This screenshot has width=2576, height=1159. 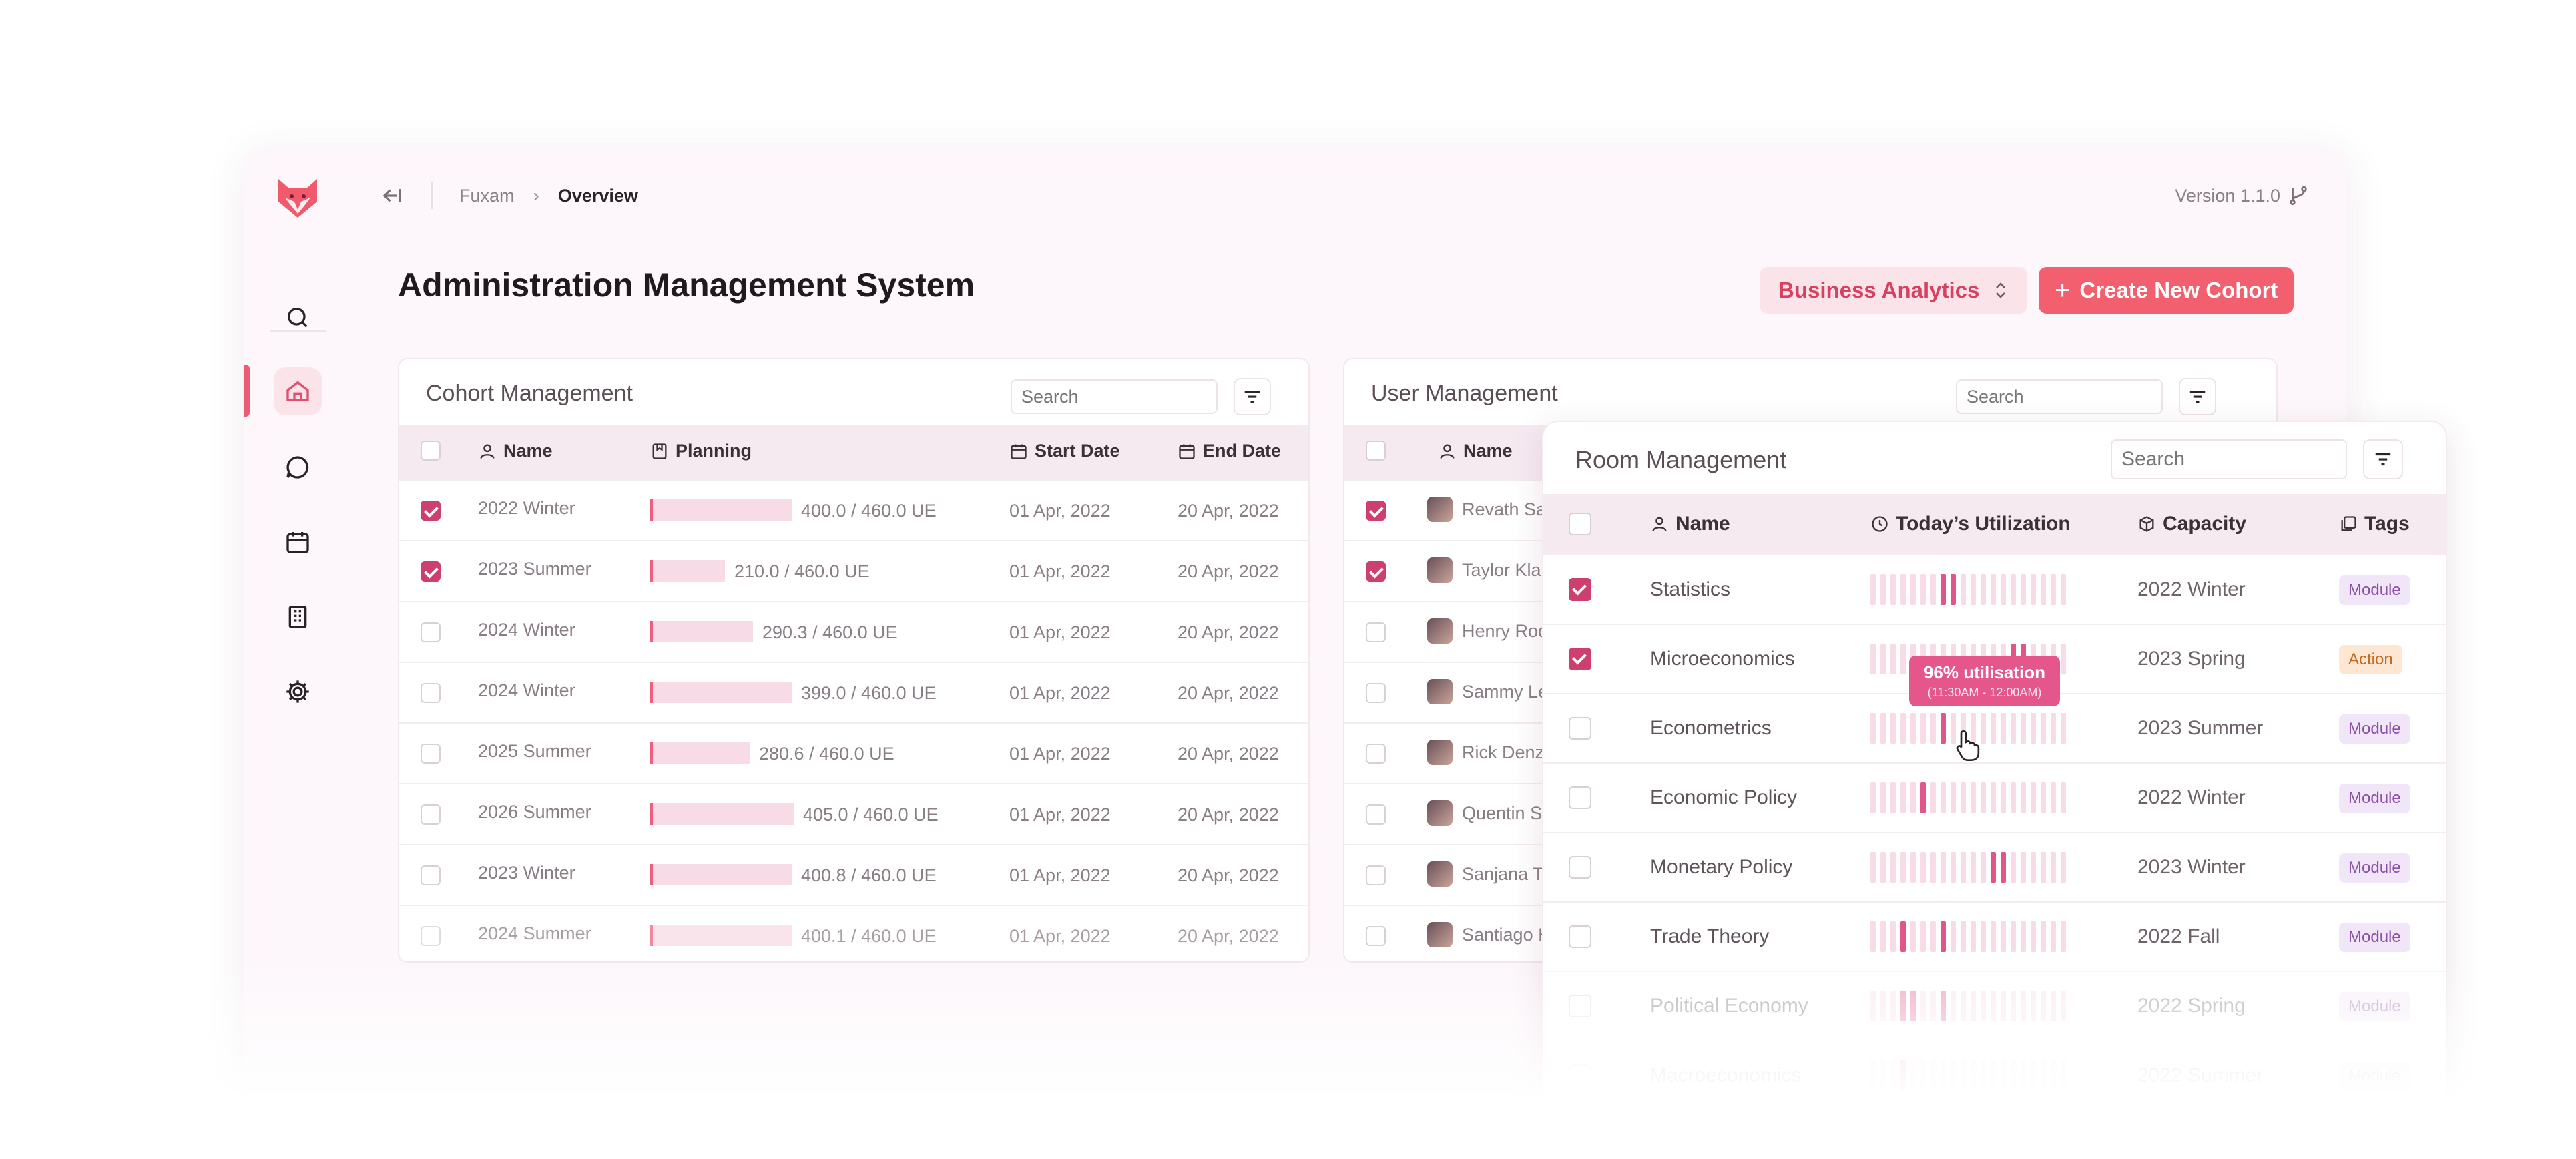 I want to click on gear-icon, so click(x=298, y=692).